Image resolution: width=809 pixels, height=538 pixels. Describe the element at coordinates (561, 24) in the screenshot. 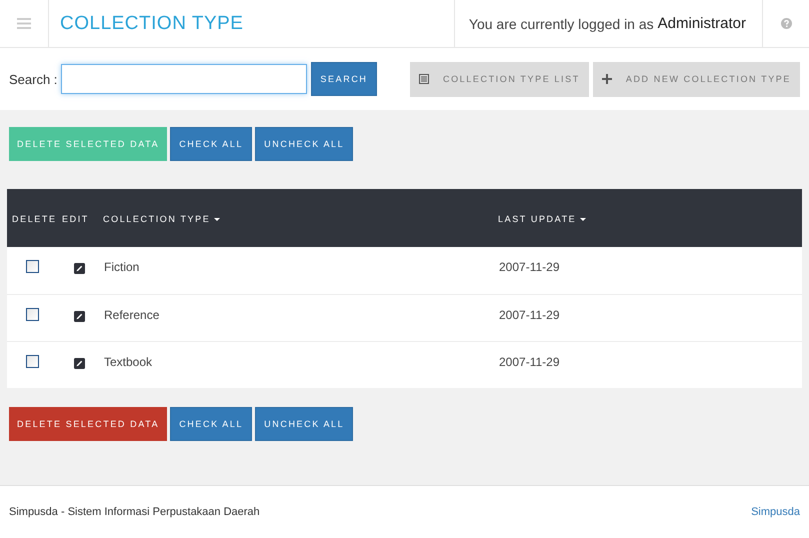

I see `login-text: You are currently logged in as` at that location.